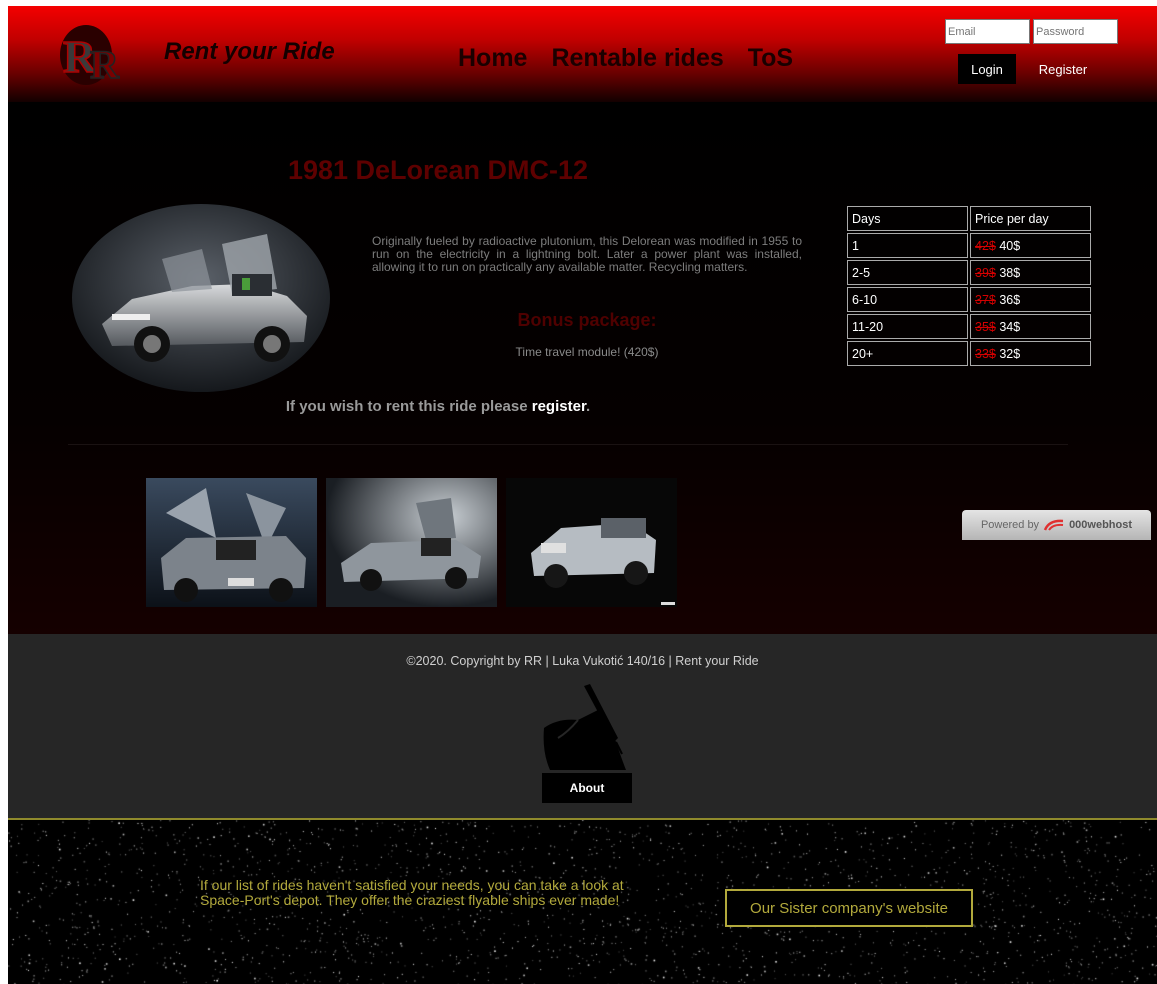  I want to click on cta-suffix: ., so click(588, 406).